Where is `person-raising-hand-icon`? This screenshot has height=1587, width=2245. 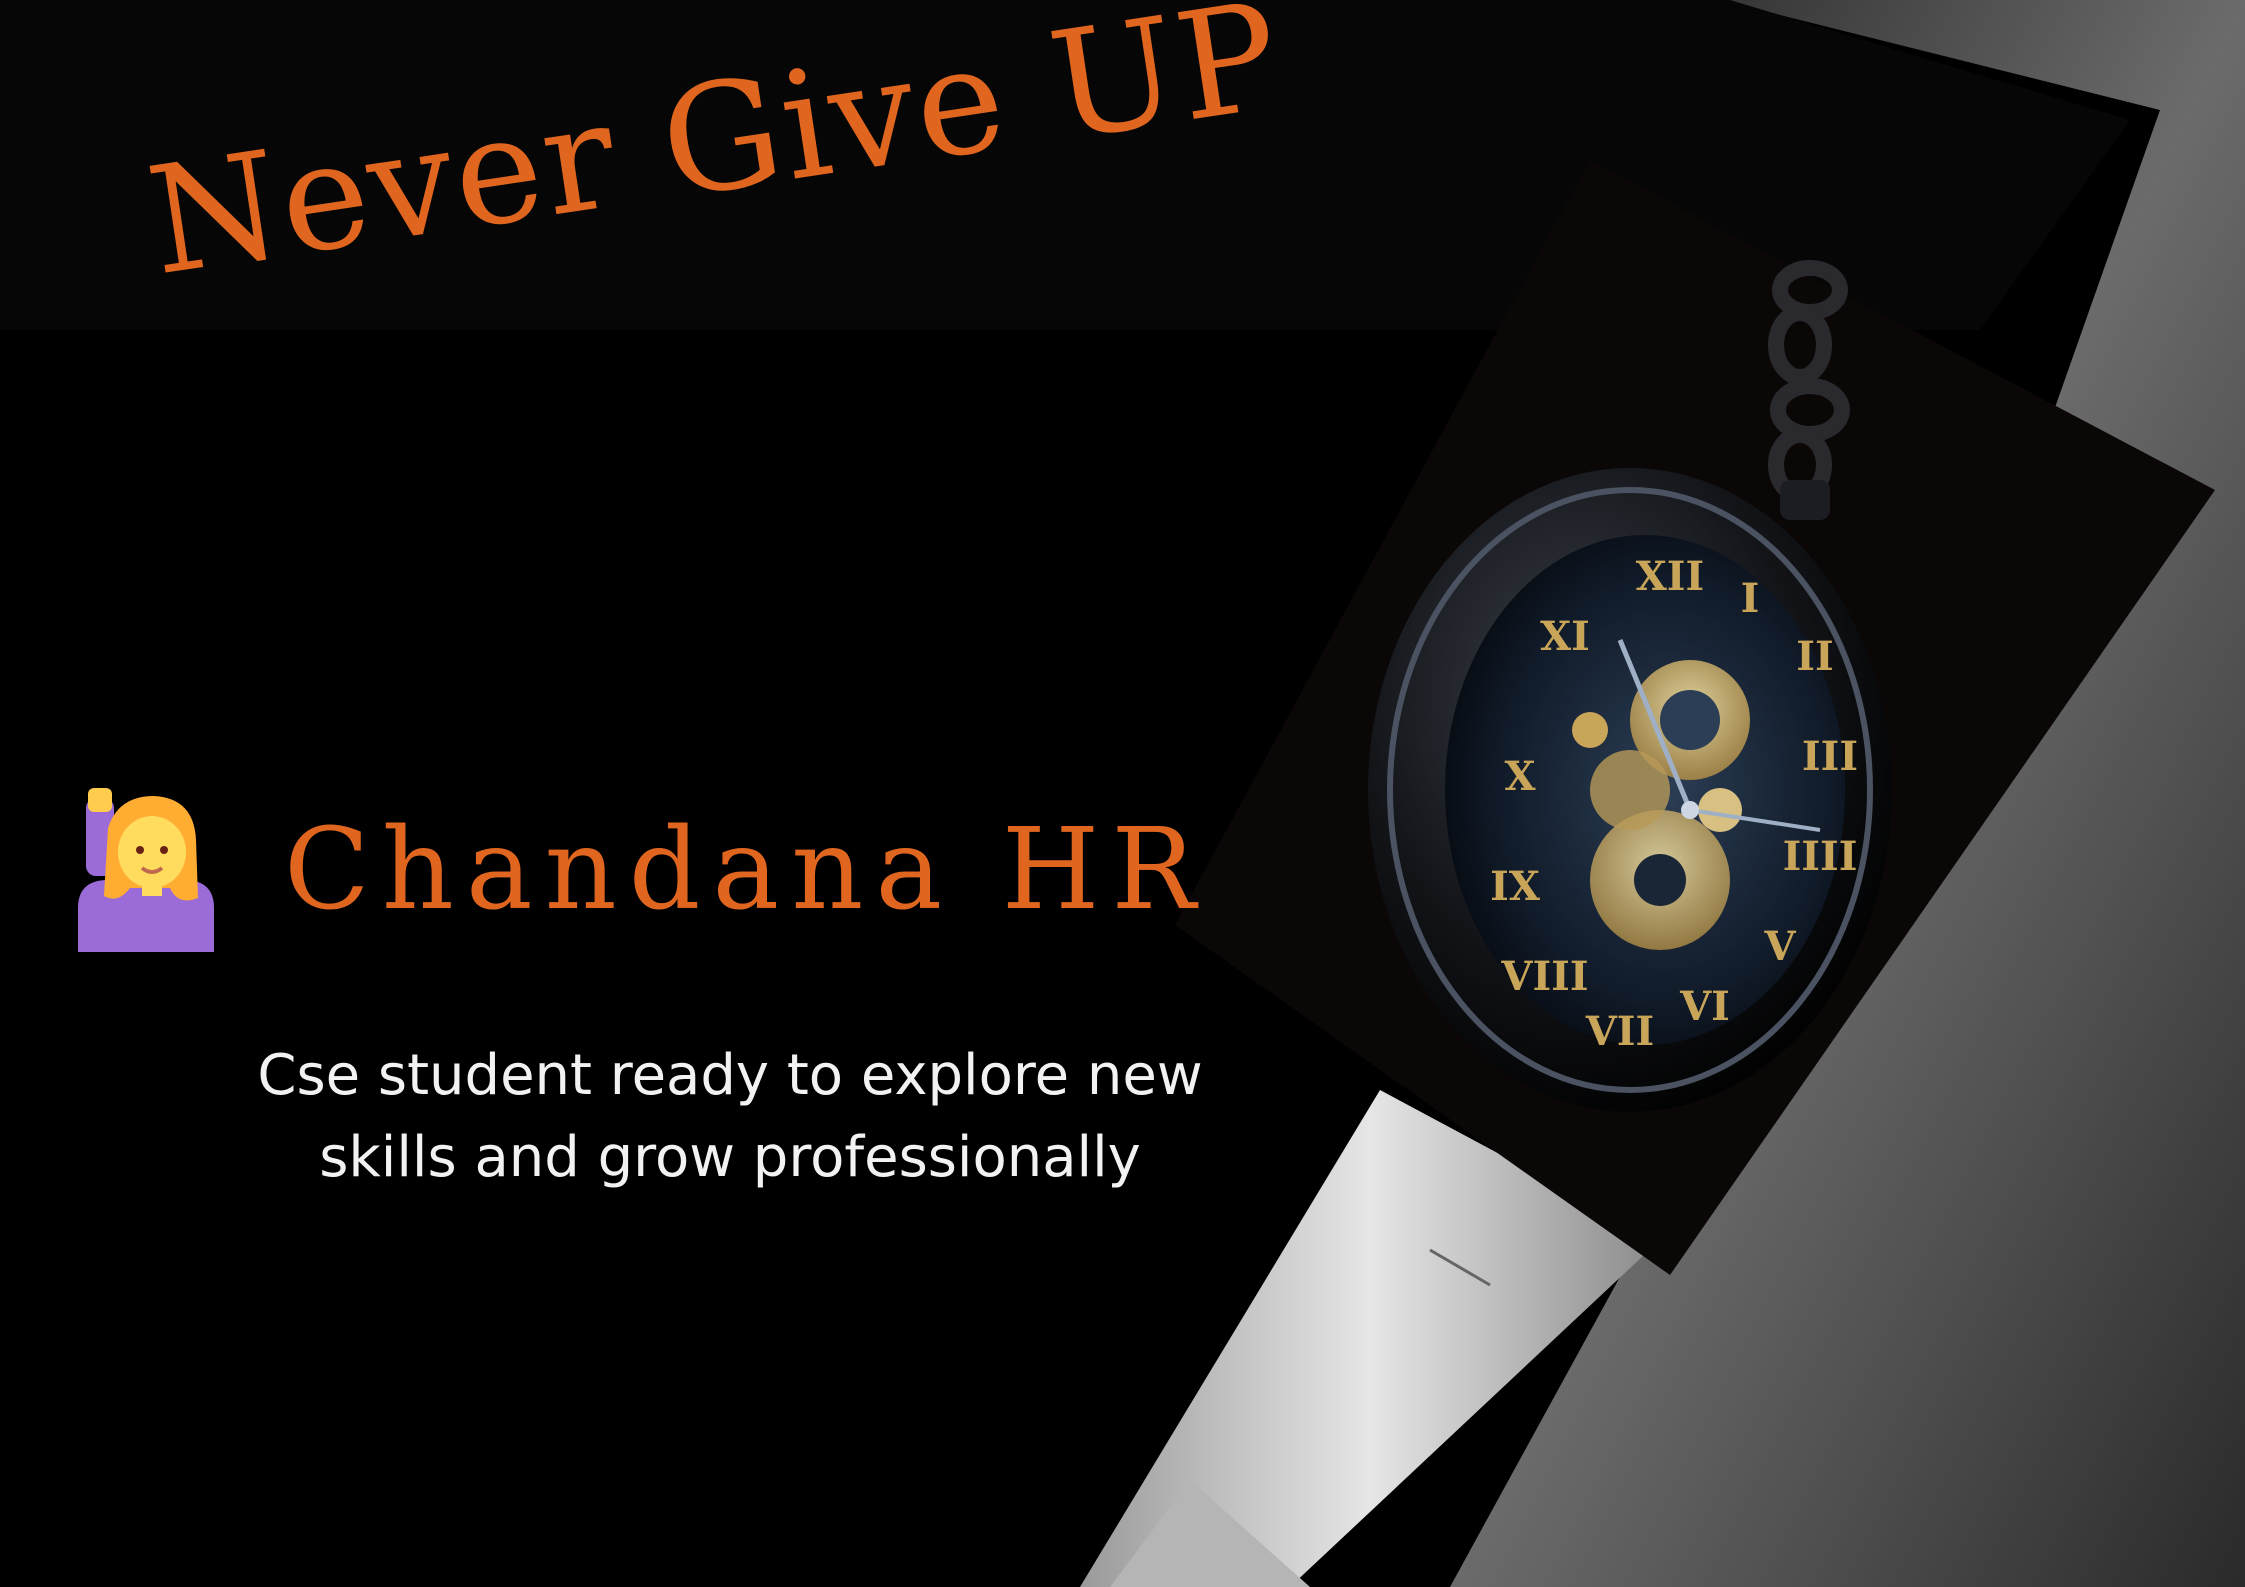 person-raising-hand-icon is located at coordinates (146, 870).